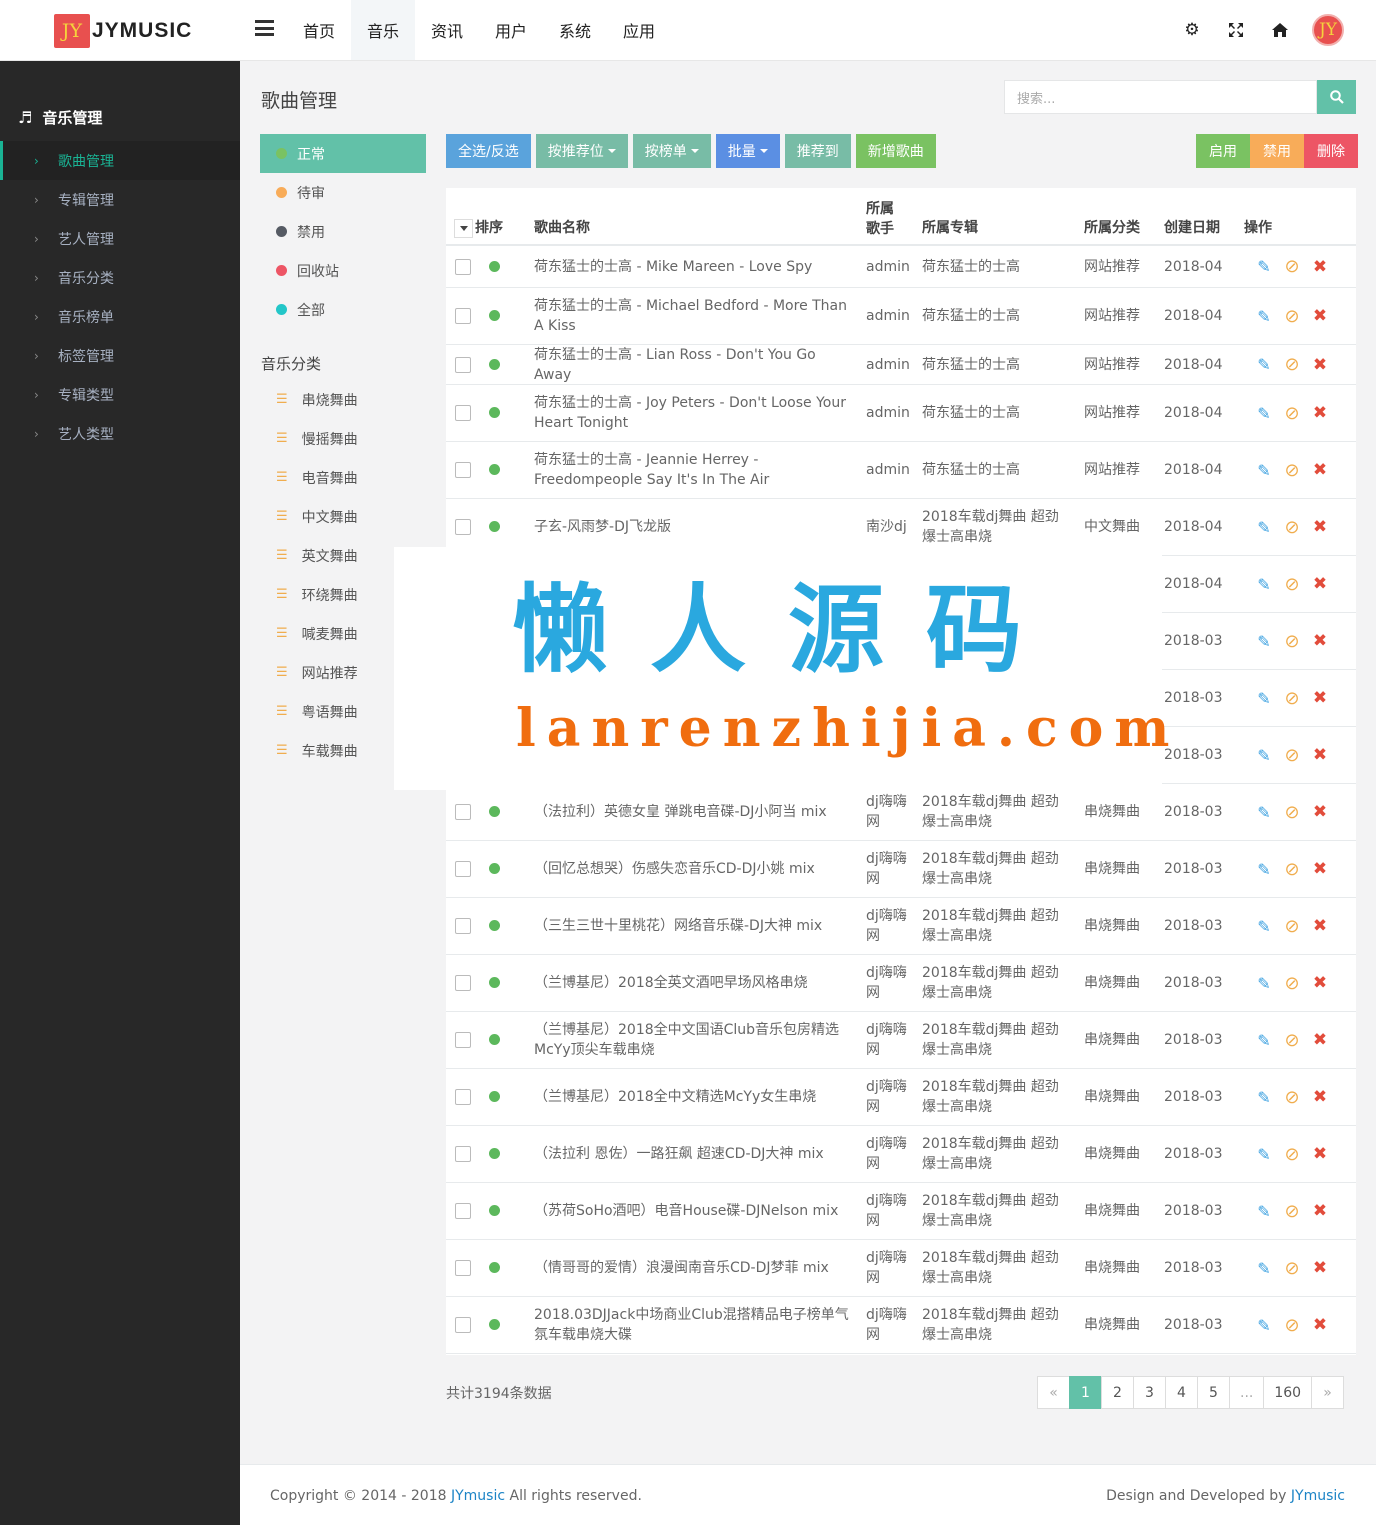  What do you see at coordinates (1085, 1392) in the screenshot?
I see `page-button: 1` at bounding box center [1085, 1392].